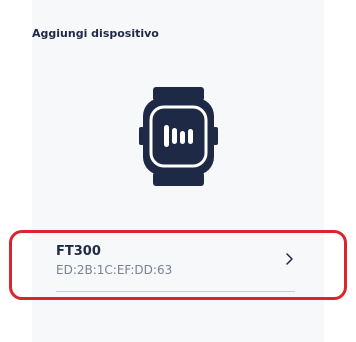  What do you see at coordinates (290, 259) in the screenshot?
I see `chevron-right-icon` at bounding box center [290, 259].